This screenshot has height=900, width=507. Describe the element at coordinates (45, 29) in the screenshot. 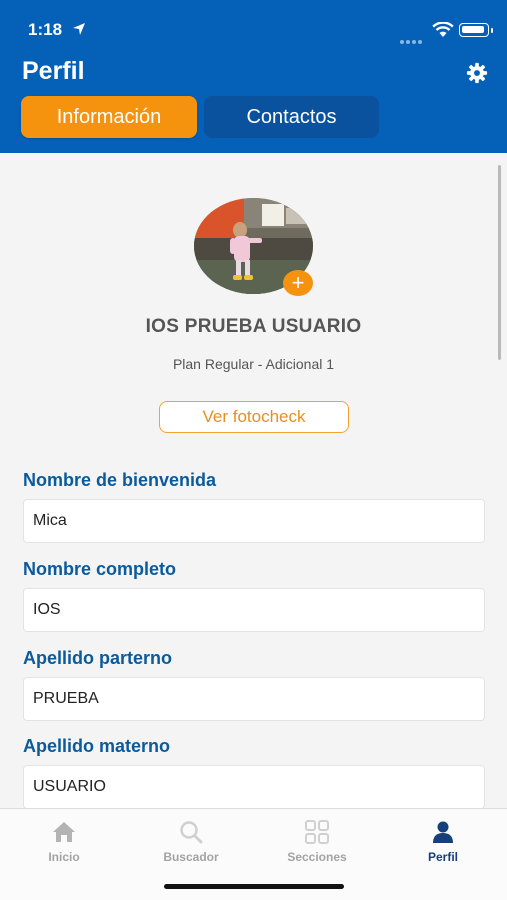

I see `status-time: 1:18` at that location.